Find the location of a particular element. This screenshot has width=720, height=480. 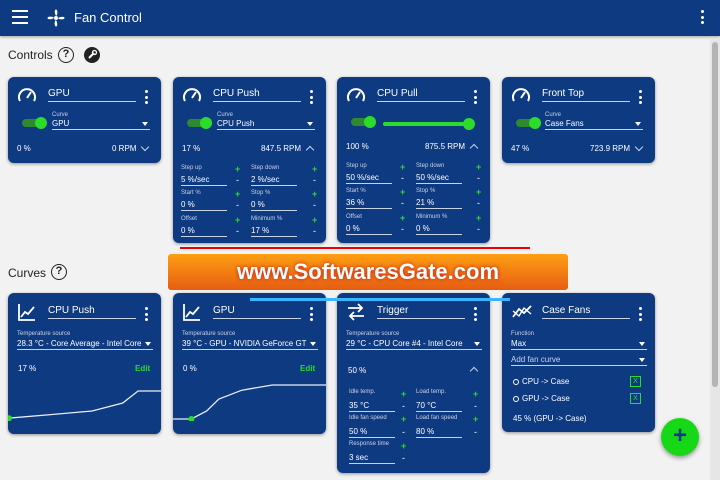

scrollbar-thumb is located at coordinates (715, 214).